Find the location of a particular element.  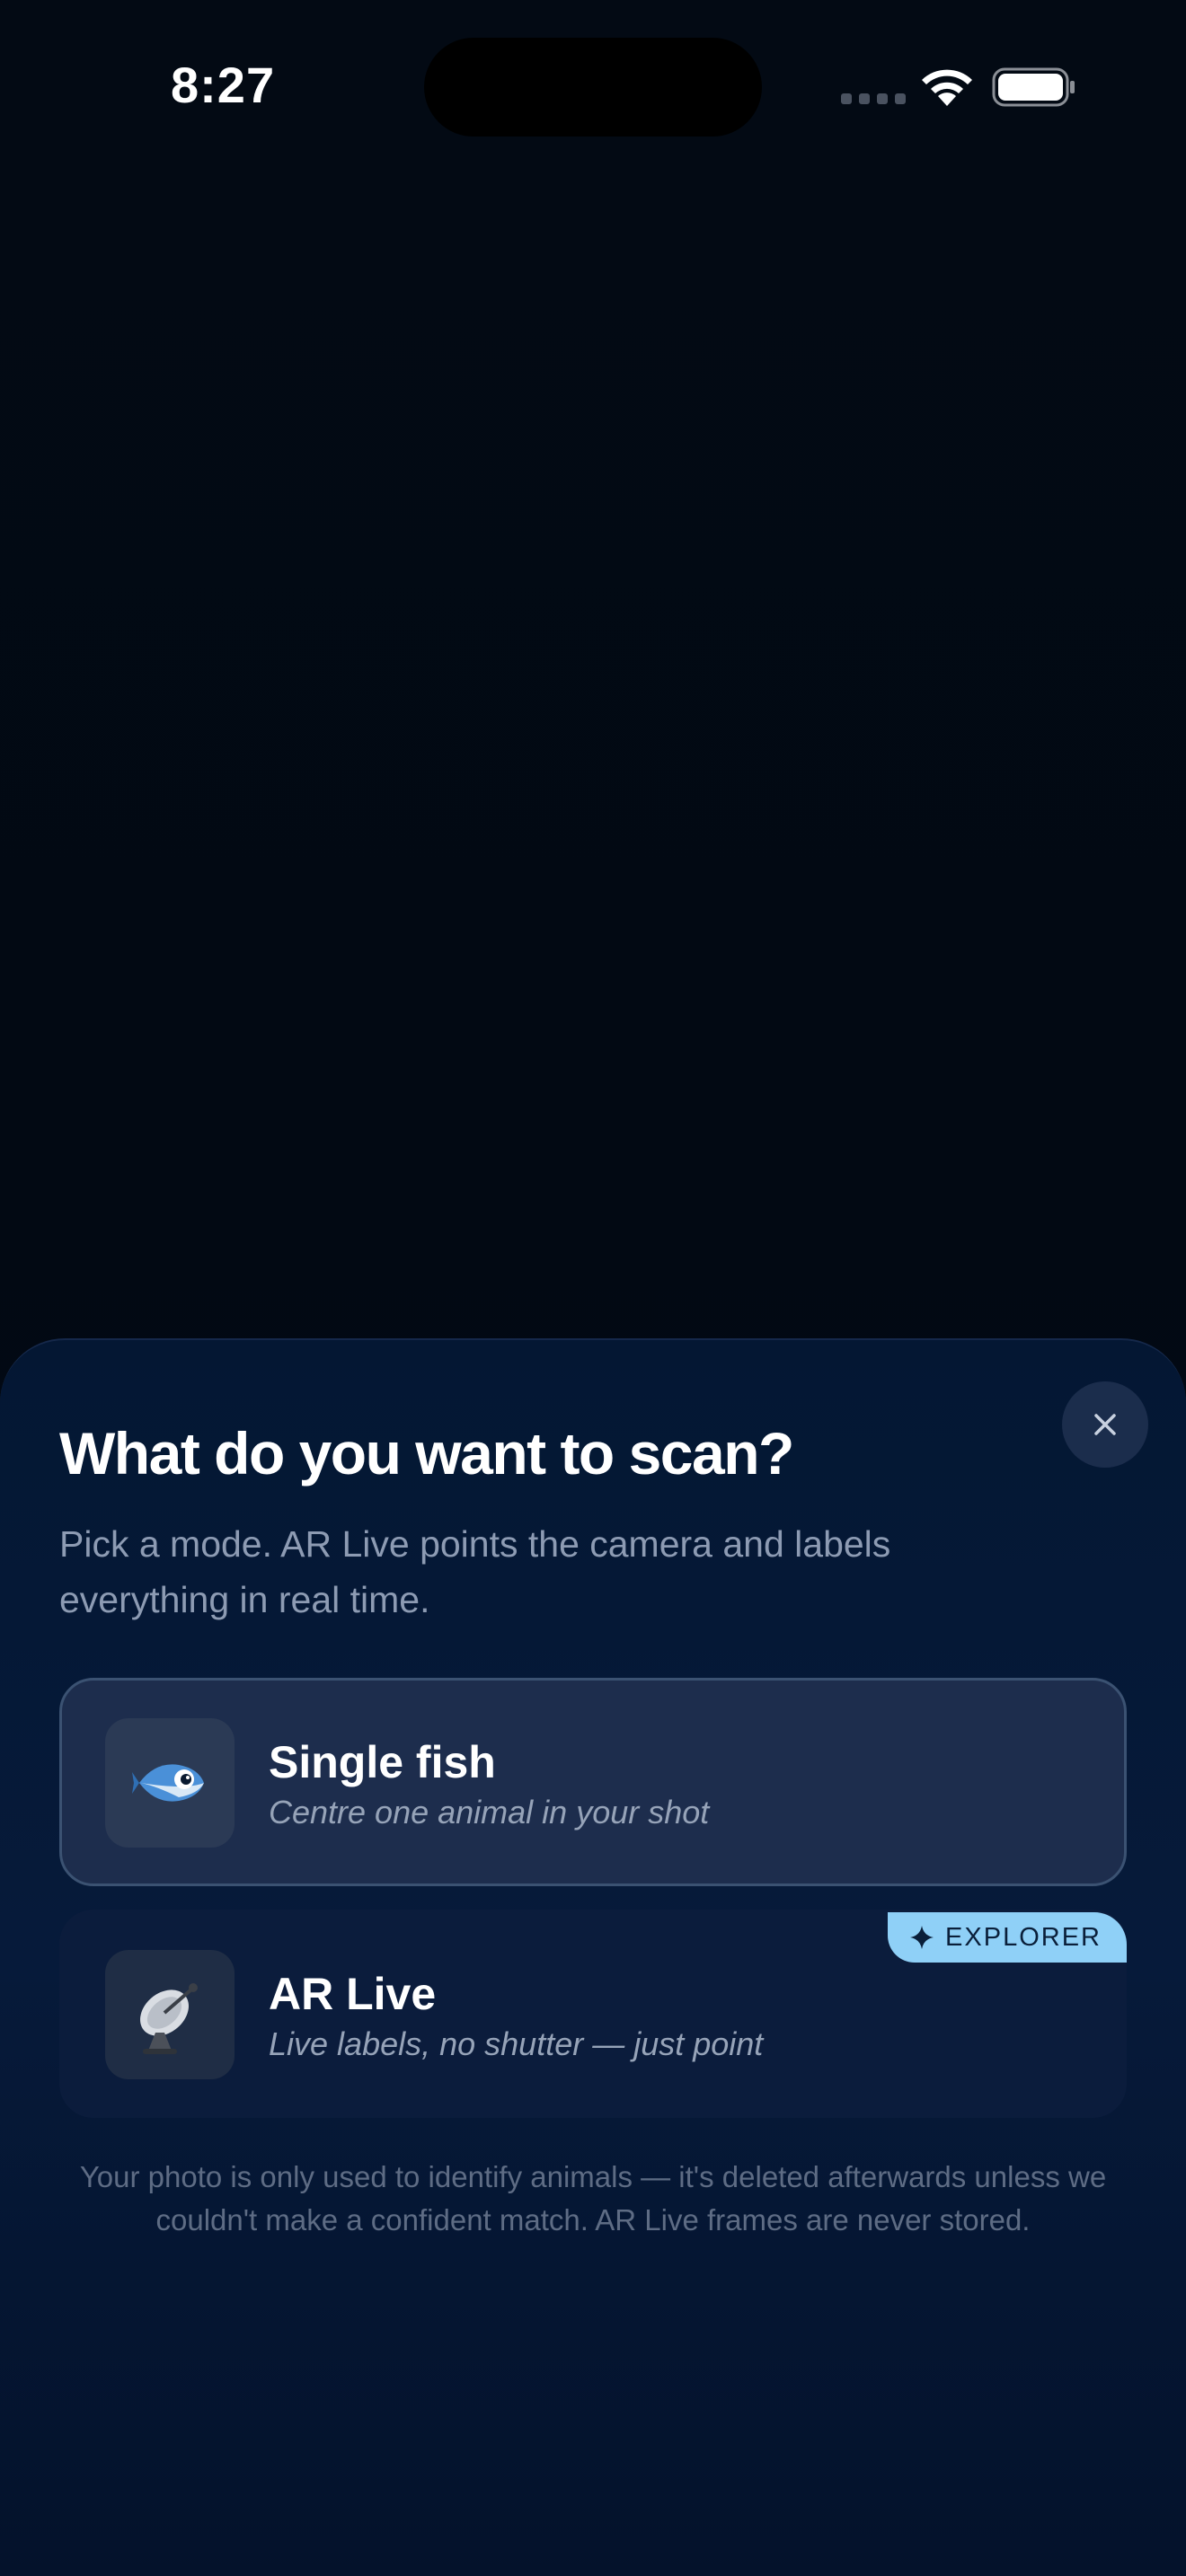

close-icon is located at coordinates (1105, 1424).